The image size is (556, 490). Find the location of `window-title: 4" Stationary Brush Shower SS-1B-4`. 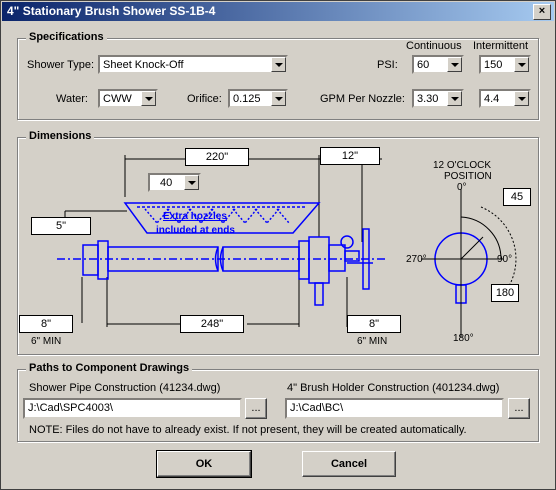

window-title: 4" Stationary Brush Shower SS-1B-4 is located at coordinates (111, 11).